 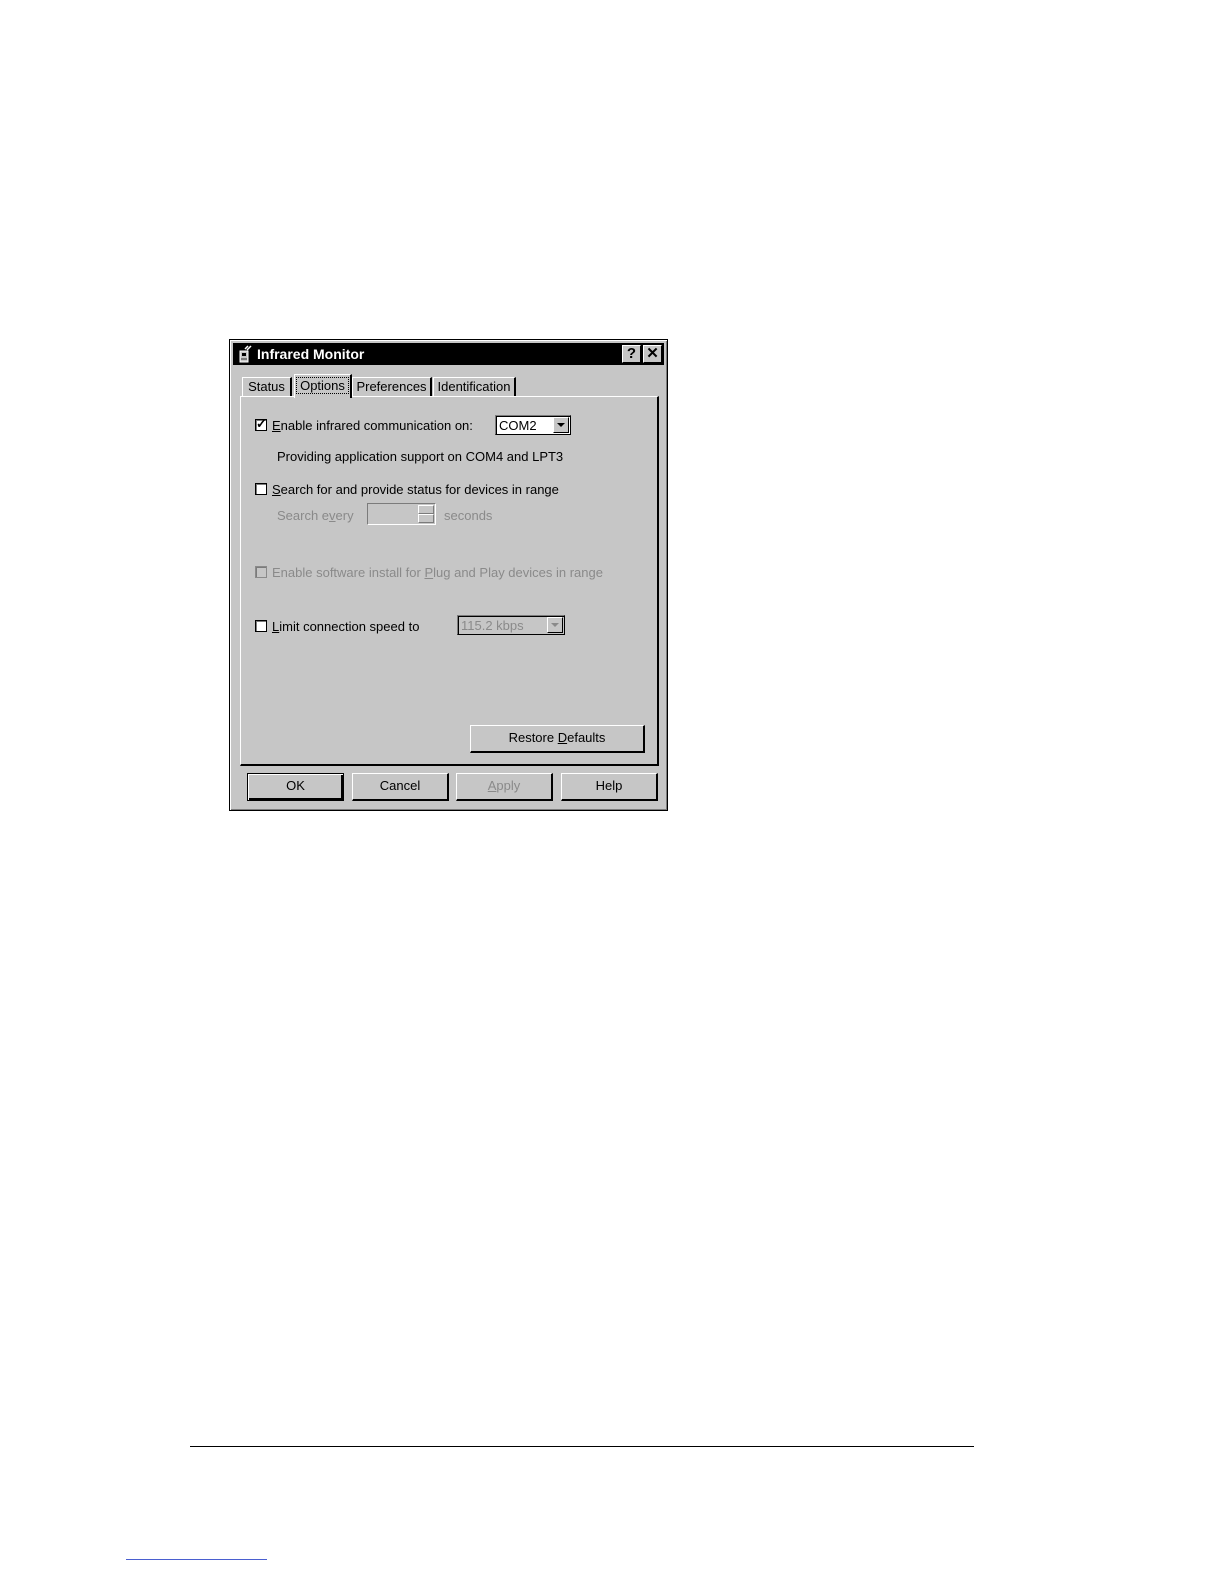 What do you see at coordinates (295, 787) in the screenshot?
I see `ok-button: OK` at bounding box center [295, 787].